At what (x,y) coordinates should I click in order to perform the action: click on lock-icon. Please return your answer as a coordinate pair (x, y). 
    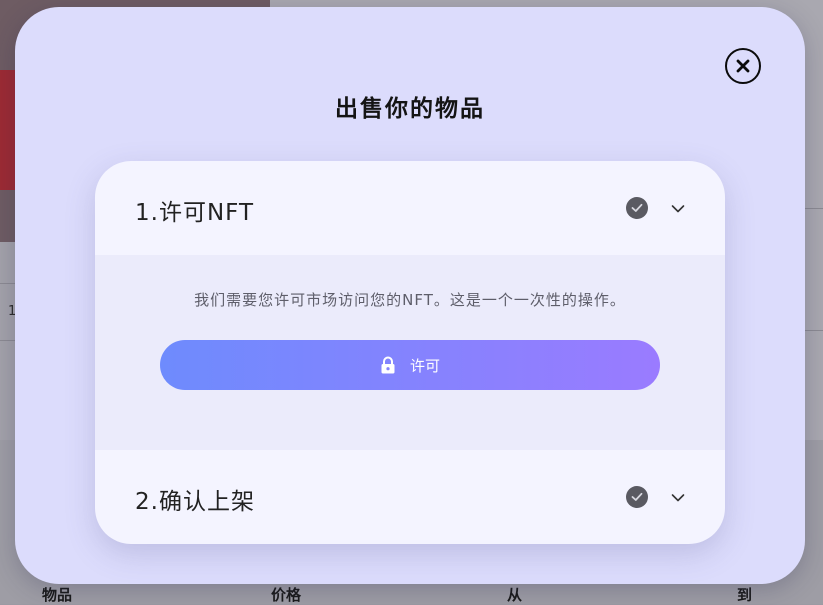
    Looking at the image, I should click on (388, 365).